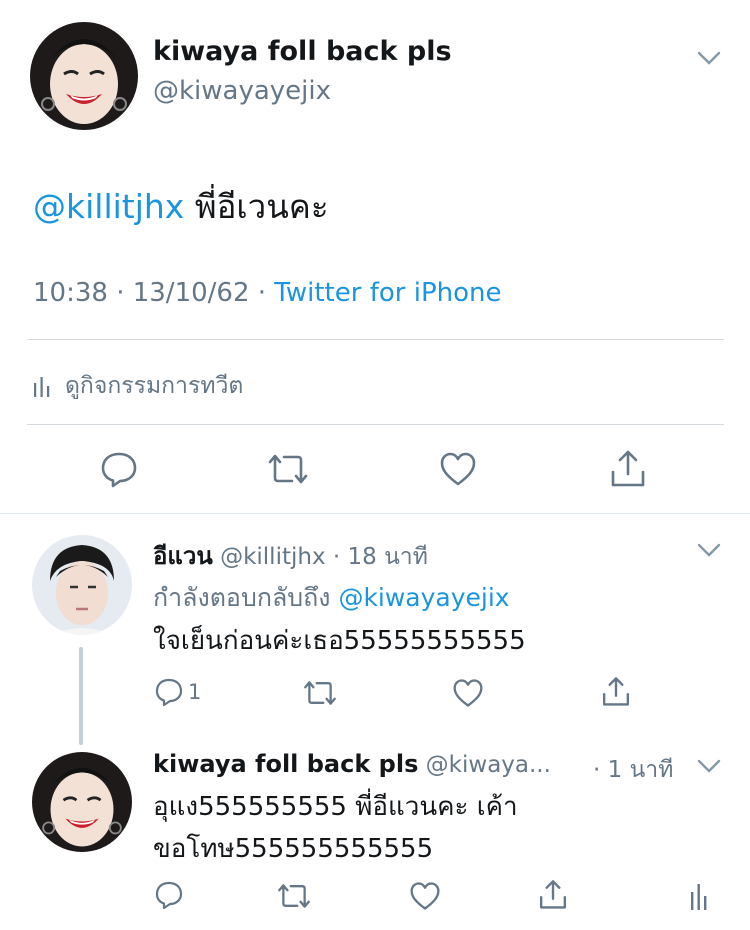 Image resolution: width=750 pixels, height=930 pixels. Describe the element at coordinates (339, 641) in the screenshot. I see `reply-text: ใจเย็นก่อนค่ะเธอ55555555555` at that location.